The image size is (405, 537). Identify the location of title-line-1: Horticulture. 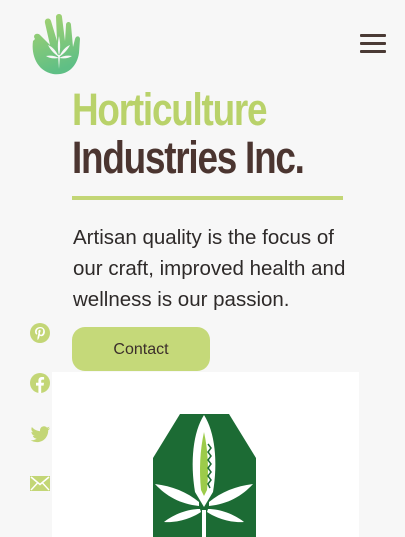
(170, 109).